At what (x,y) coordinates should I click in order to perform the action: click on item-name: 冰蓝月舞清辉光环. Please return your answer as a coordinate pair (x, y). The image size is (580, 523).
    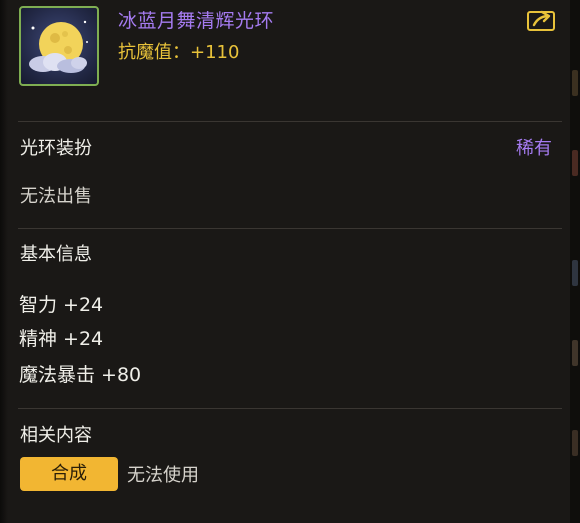
    Looking at the image, I should click on (196, 21).